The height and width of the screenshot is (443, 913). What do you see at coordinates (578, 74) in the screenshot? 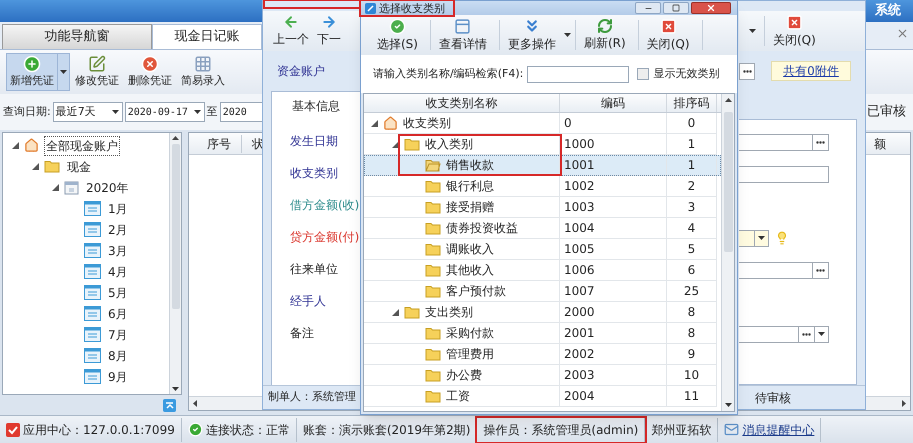
I see `search-field` at bounding box center [578, 74].